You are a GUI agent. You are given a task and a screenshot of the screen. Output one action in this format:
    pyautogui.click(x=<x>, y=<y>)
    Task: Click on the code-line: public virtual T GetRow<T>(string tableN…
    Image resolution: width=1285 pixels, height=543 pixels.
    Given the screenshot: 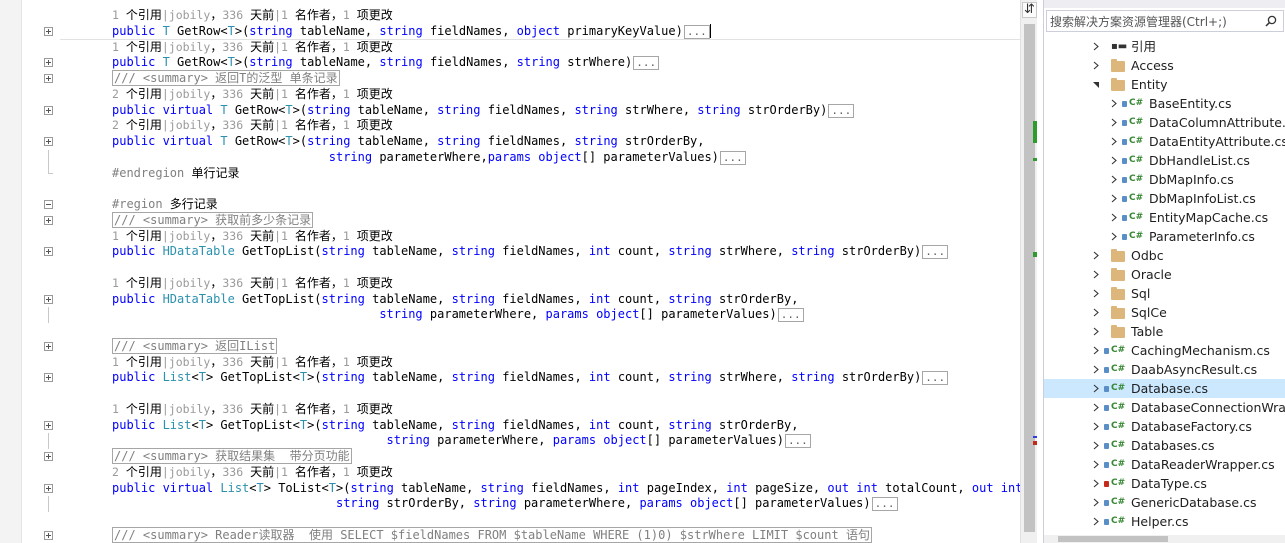 What is the action you would take?
    pyautogui.click(x=510, y=142)
    